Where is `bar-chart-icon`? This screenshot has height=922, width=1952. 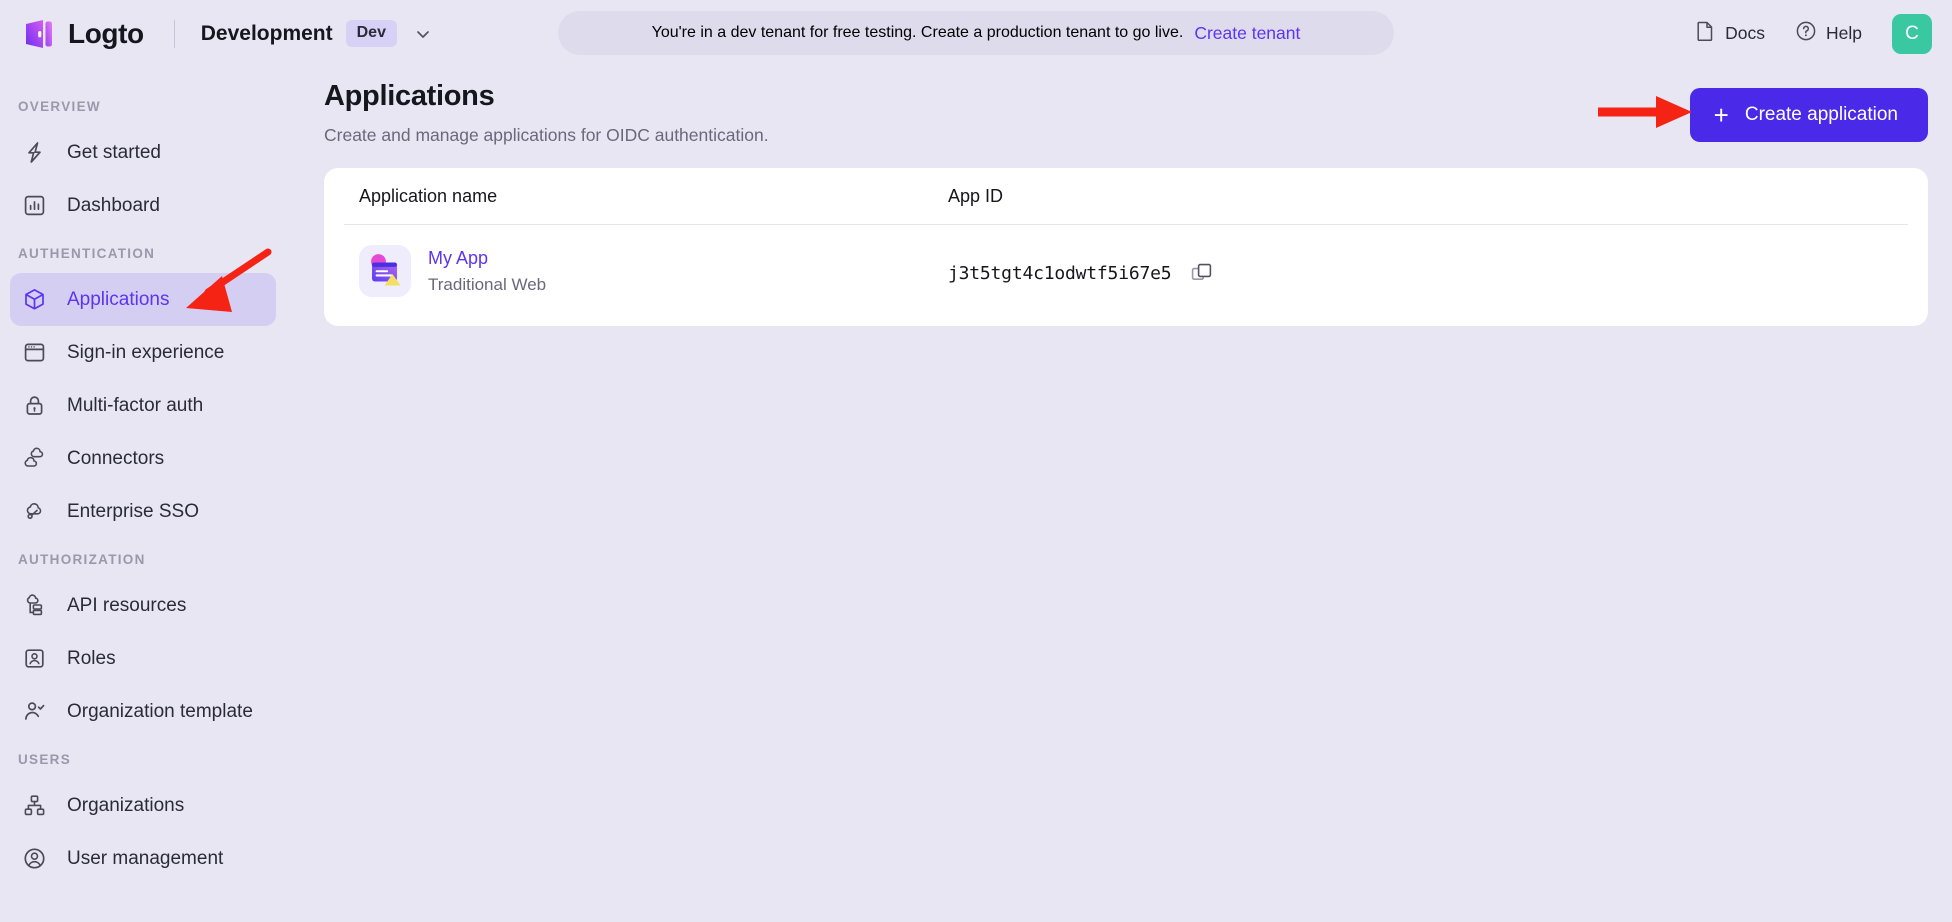
bar-chart-icon is located at coordinates (34, 205).